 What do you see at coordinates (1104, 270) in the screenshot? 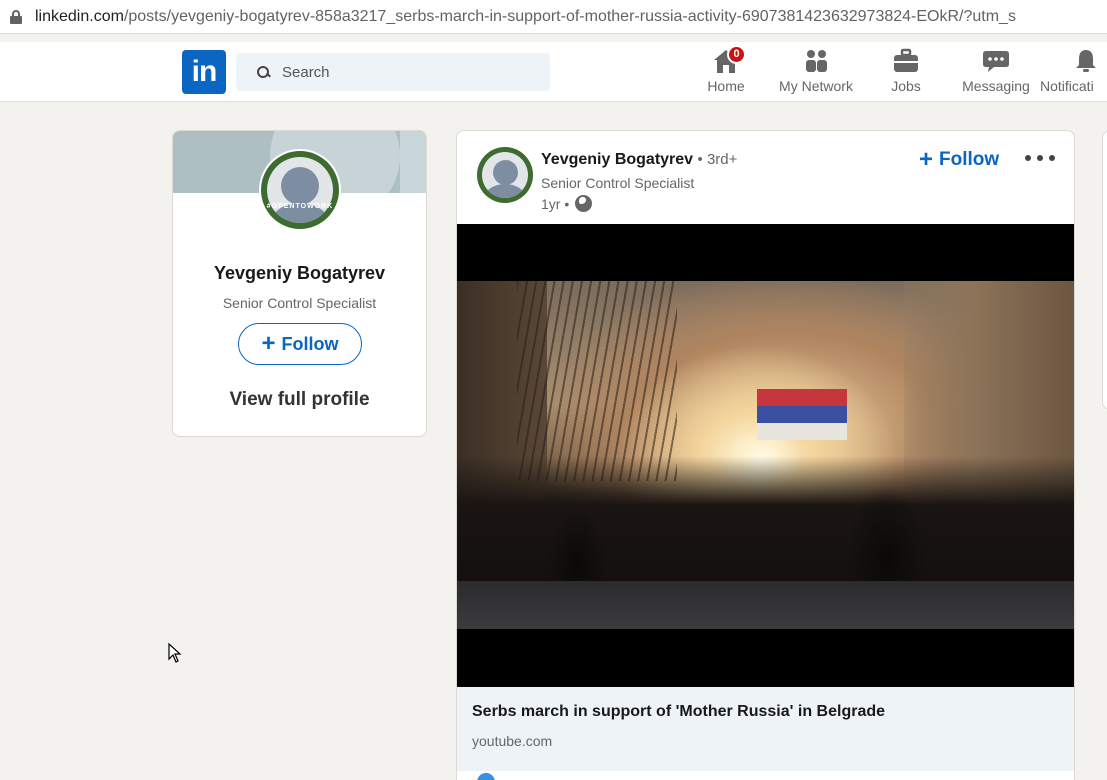
I see `right-rail-card` at bounding box center [1104, 270].